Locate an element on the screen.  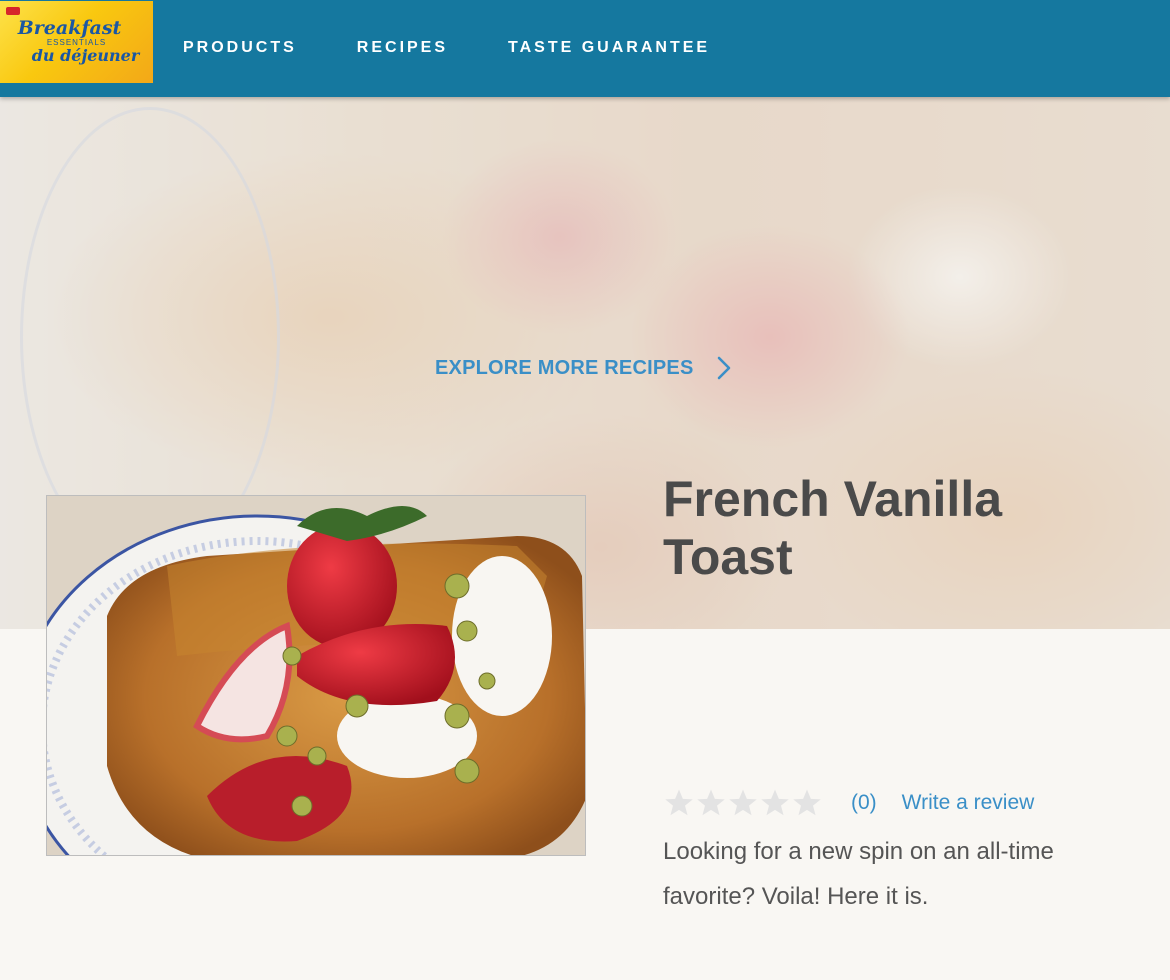
logo-text-line3: du déjeuner is located at coordinates (85, 55).